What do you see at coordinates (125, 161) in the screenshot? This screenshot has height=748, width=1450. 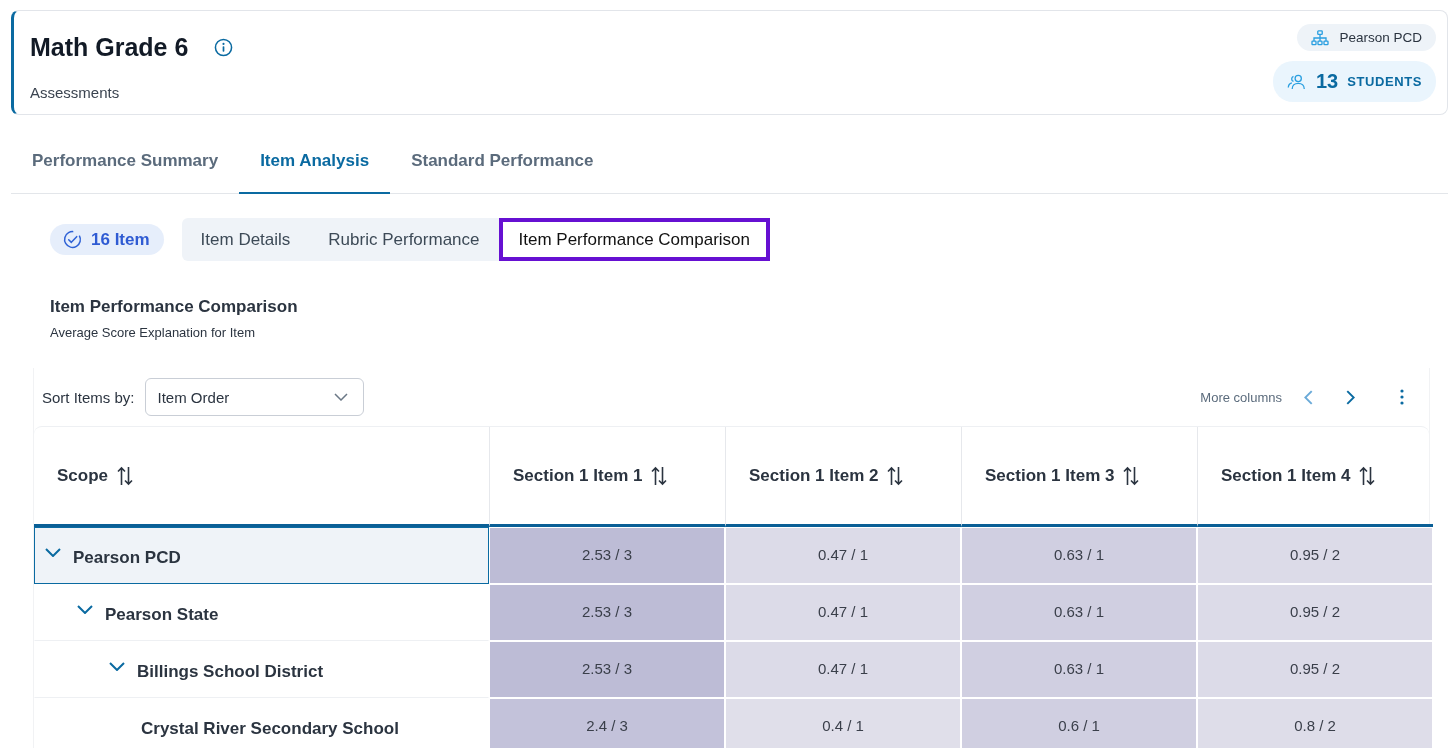 I see `tab: Performance Summary` at bounding box center [125, 161].